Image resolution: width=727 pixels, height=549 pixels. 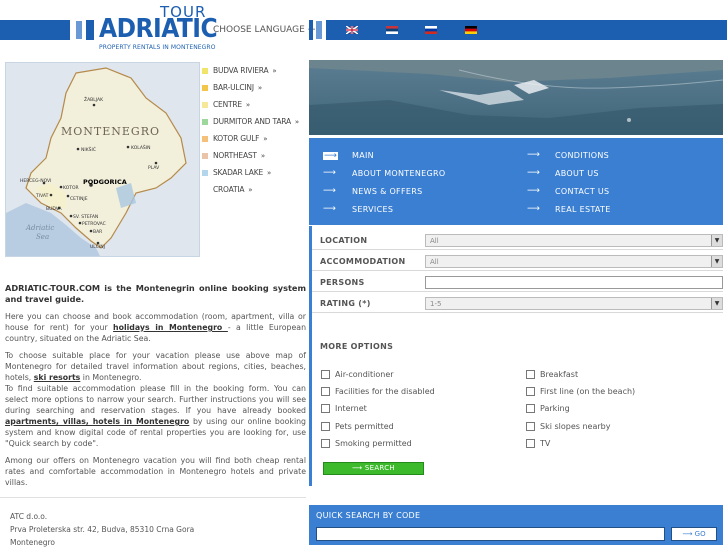 What do you see at coordinates (254, 155) in the screenshot?
I see `region-item: NORTHEAST»` at bounding box center [254, 155].